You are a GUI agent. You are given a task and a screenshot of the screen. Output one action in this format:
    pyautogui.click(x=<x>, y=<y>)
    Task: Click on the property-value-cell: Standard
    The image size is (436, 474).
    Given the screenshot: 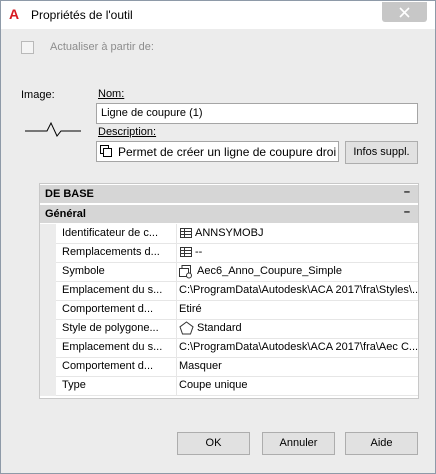 What is the action you would take?
    pyautogui.click(x=297, y=328)
    